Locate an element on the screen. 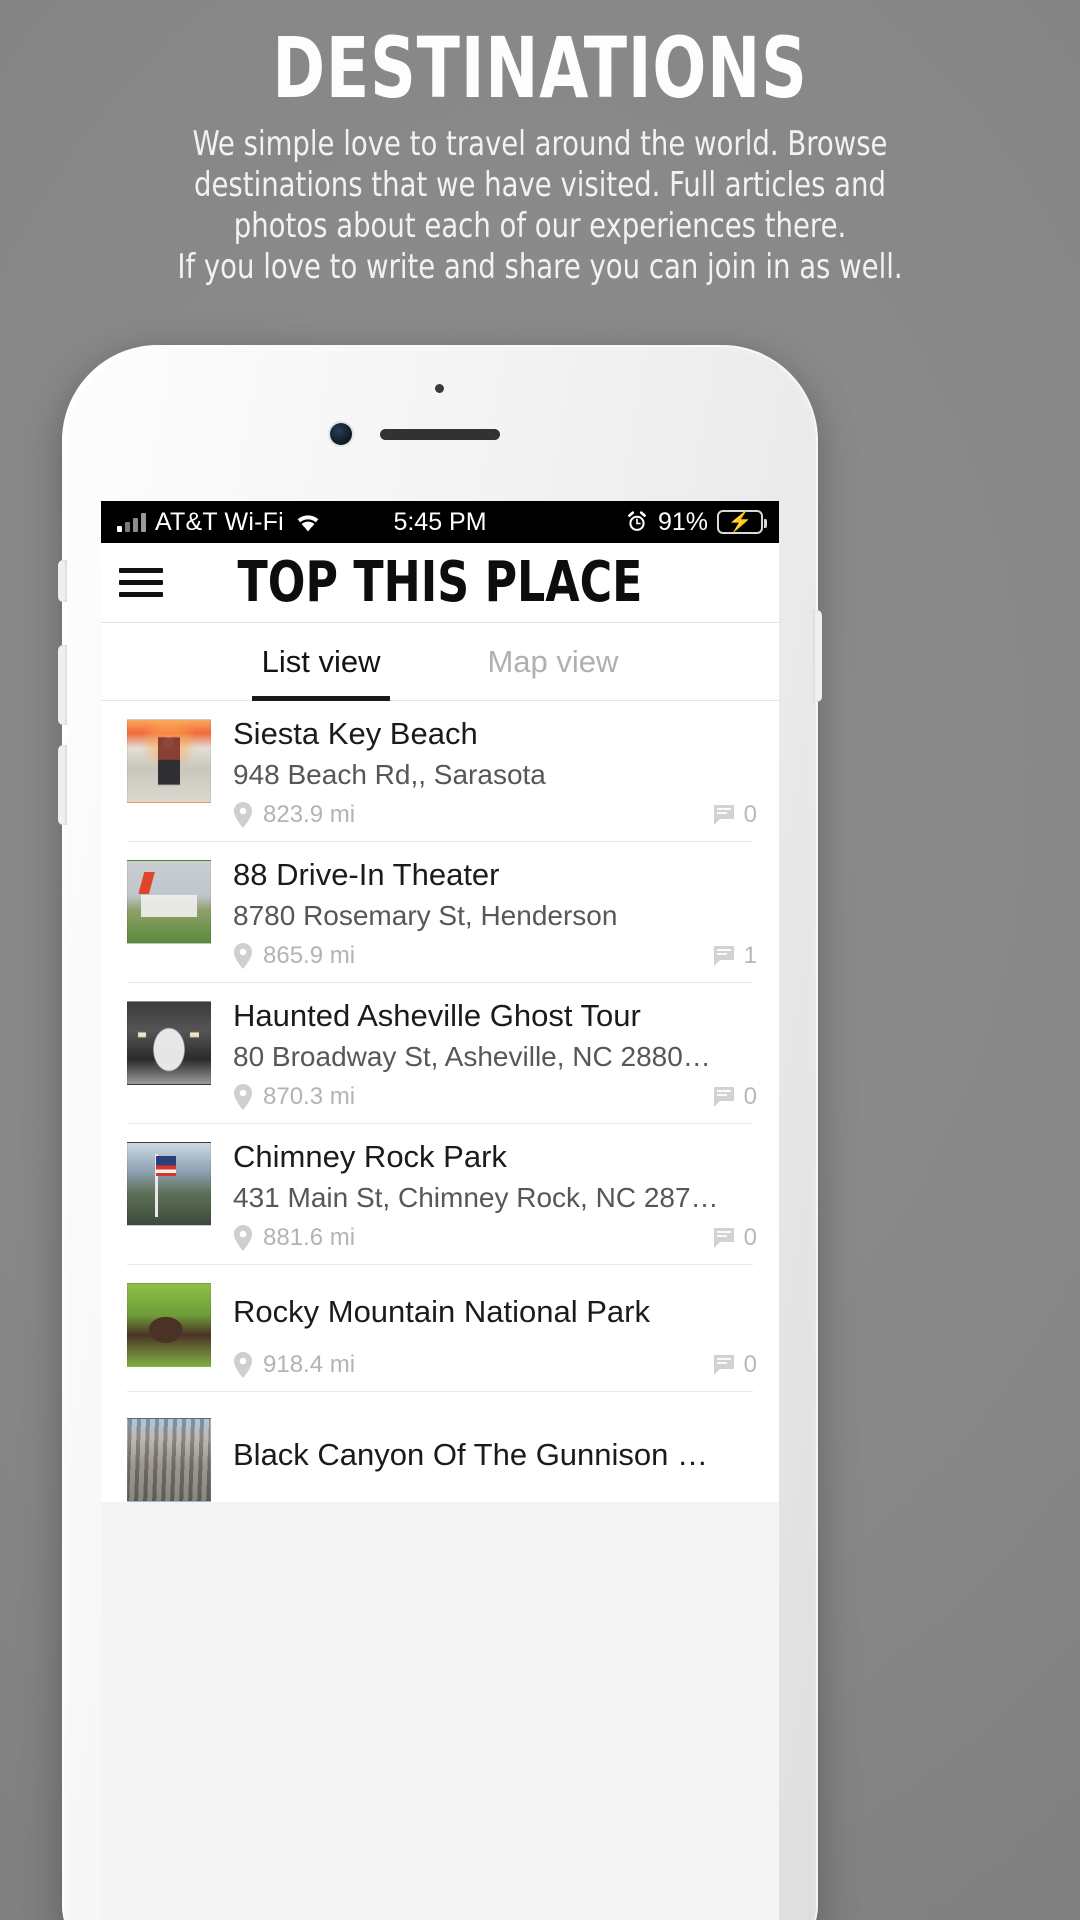 This screenshot has height=1920, width=1080. place-distance: 823.9 mi is located at coordinates (294, 815).